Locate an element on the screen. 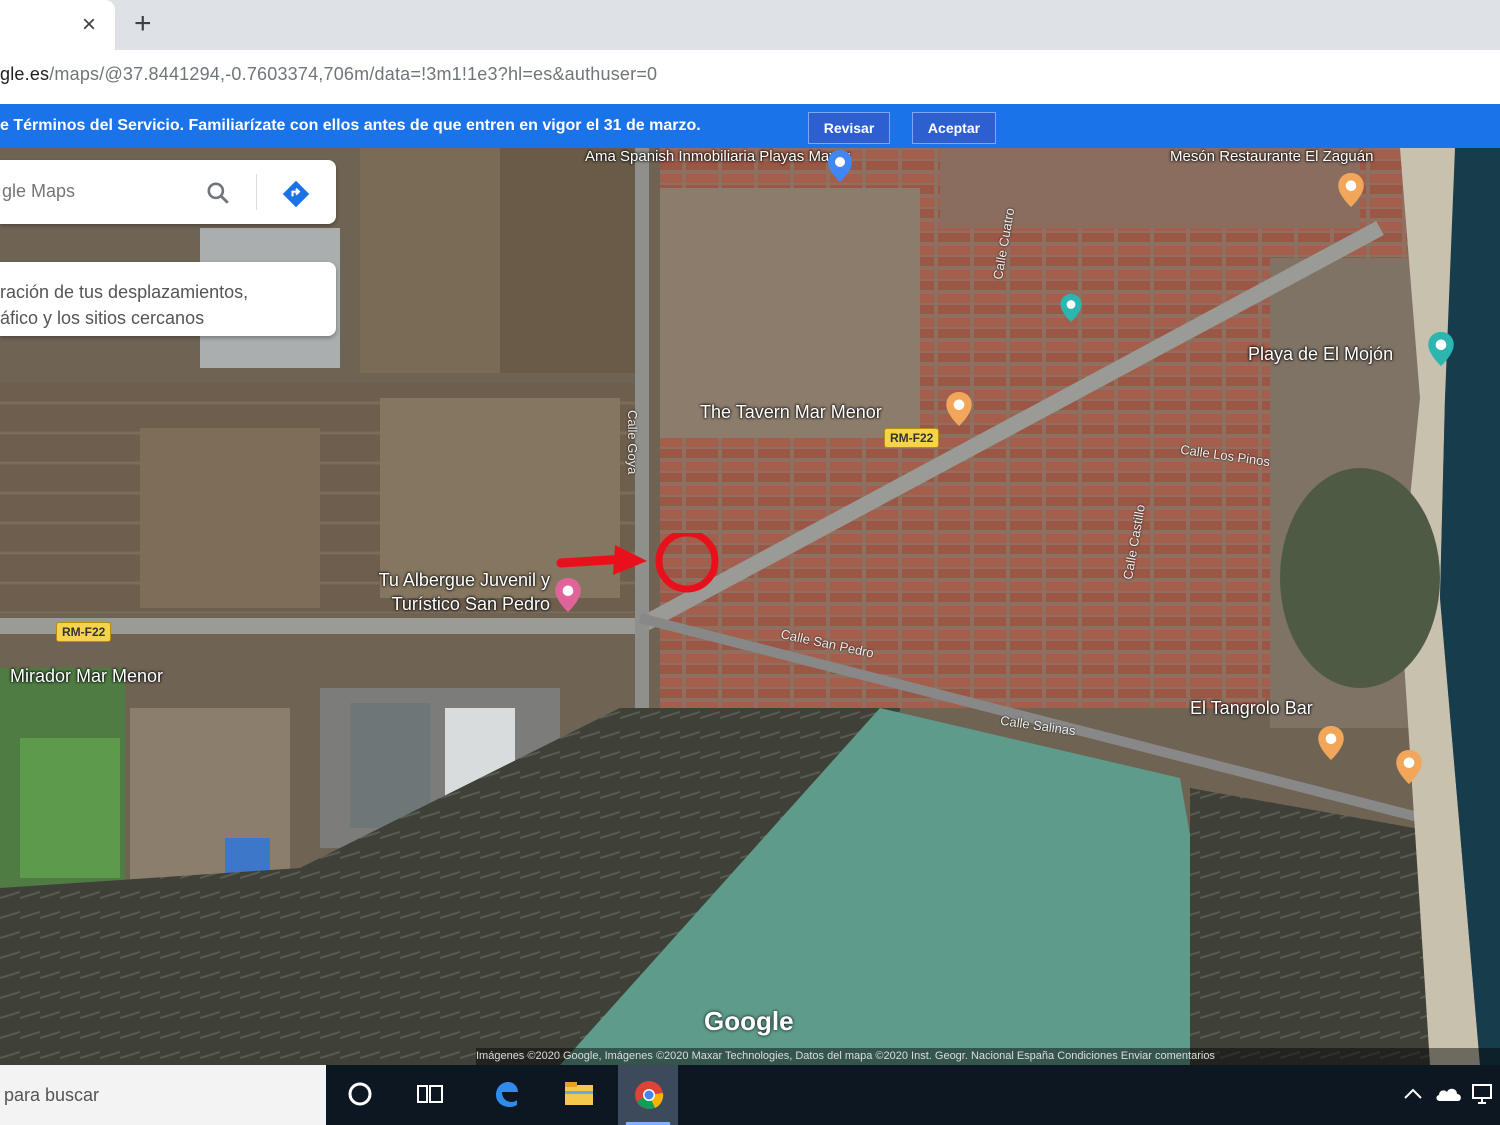 This screenshot has width=1500, height=1125. search-input is located at coordinates (97, 191).